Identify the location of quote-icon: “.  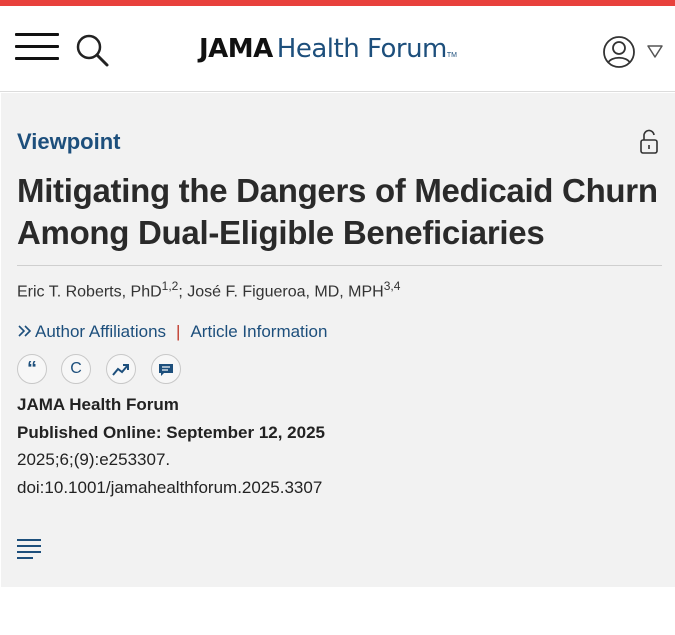
(32, 369).